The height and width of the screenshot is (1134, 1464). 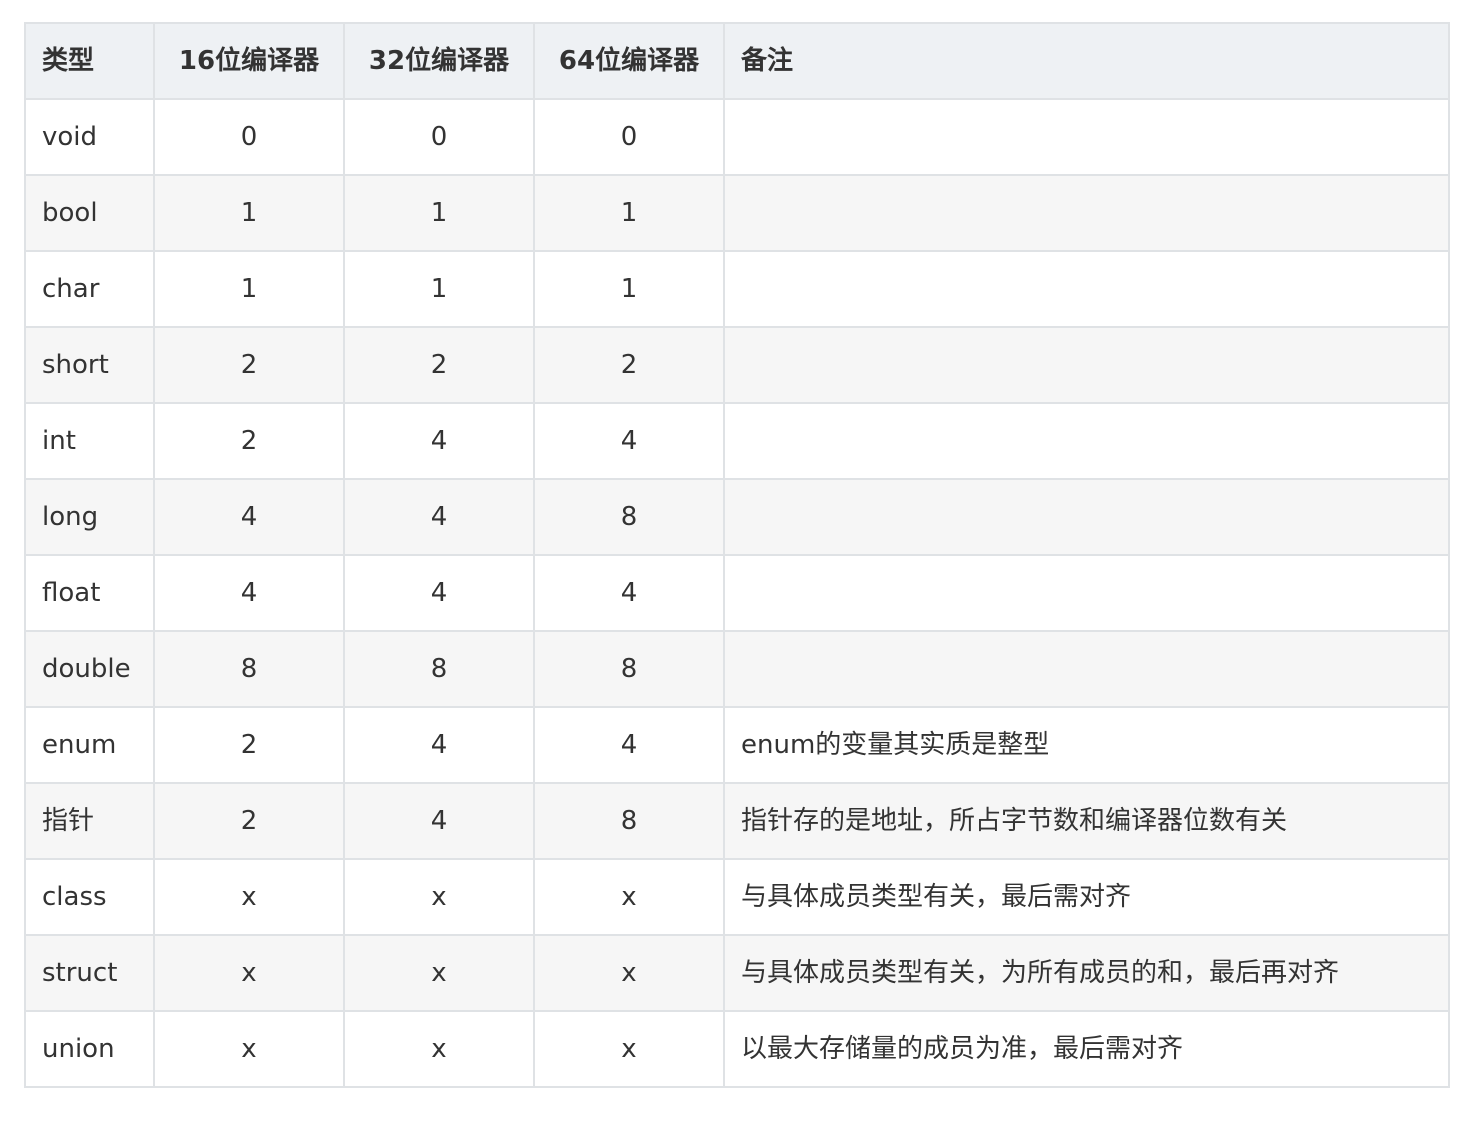 What do you see at coordinates (89, 213) in the screenshot?
I see `cell-type: bool` at bounding box center [89, 213].